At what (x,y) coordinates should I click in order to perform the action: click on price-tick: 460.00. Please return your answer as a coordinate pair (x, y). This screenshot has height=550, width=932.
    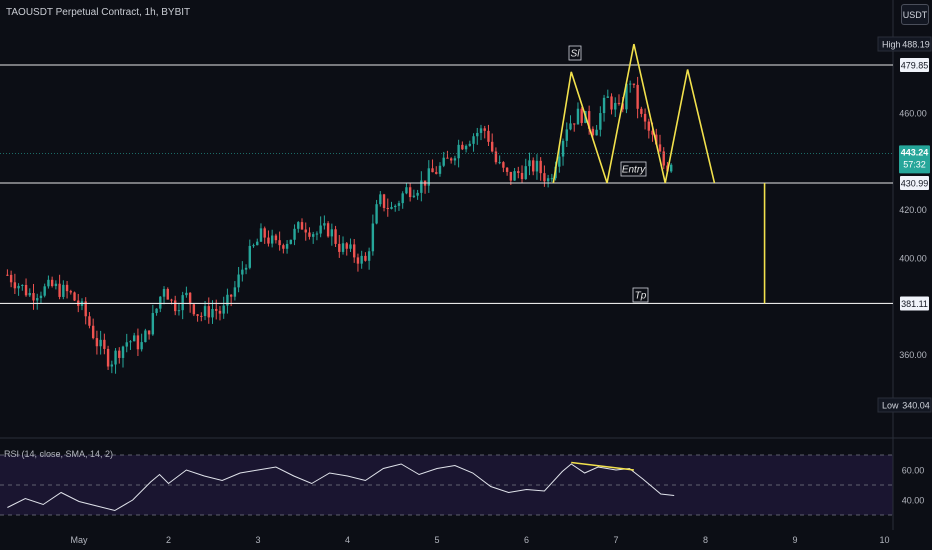
    Looking at the image, I should click on (913, 113).